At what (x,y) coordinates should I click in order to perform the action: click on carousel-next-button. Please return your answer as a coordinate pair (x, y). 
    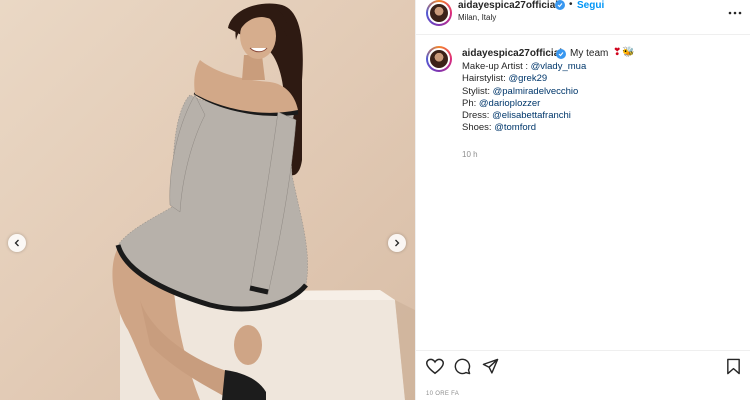
    Looking at the image, I should click on (397, 243).